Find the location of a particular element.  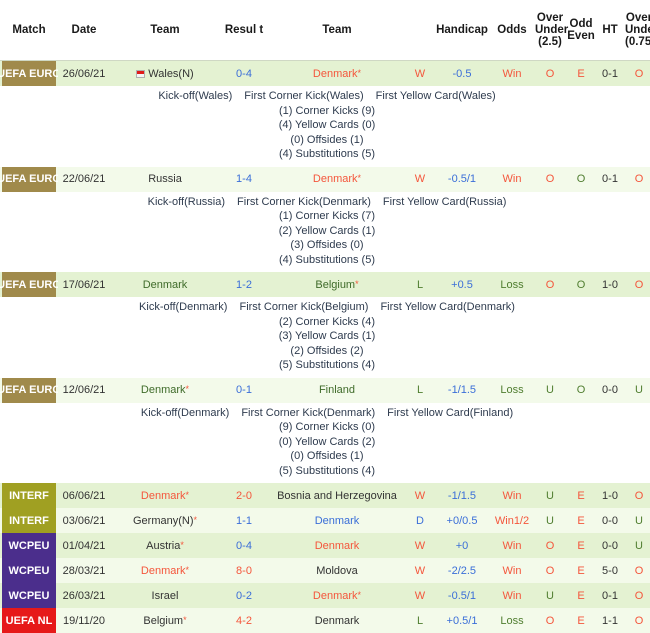

header-ht: HT is located at coordinates (610, 30).